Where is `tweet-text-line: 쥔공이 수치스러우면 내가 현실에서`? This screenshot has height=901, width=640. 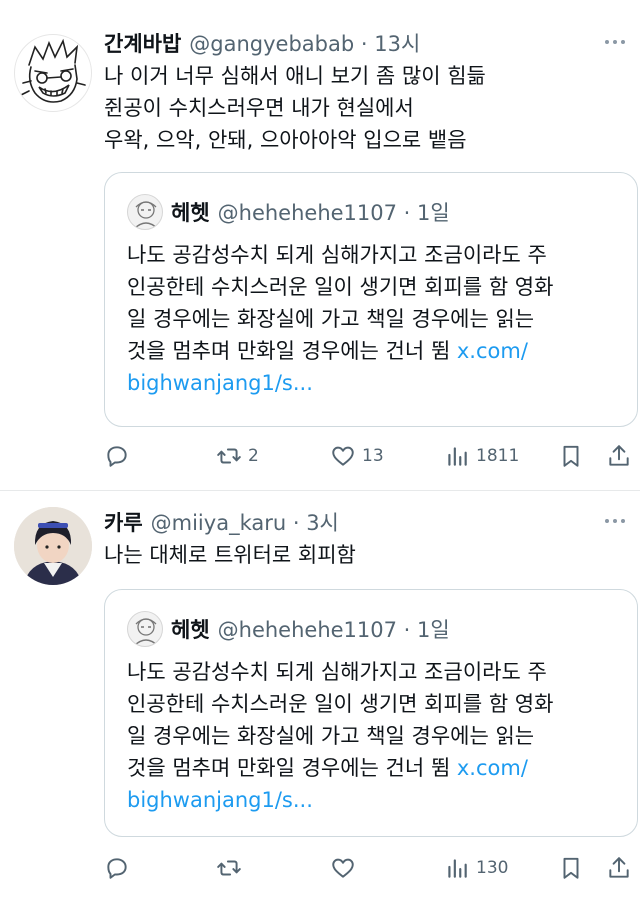
tweet-text-line: 쥔공이 수치스러우면 내가 현실에서 is located at coordinates (259, 108).